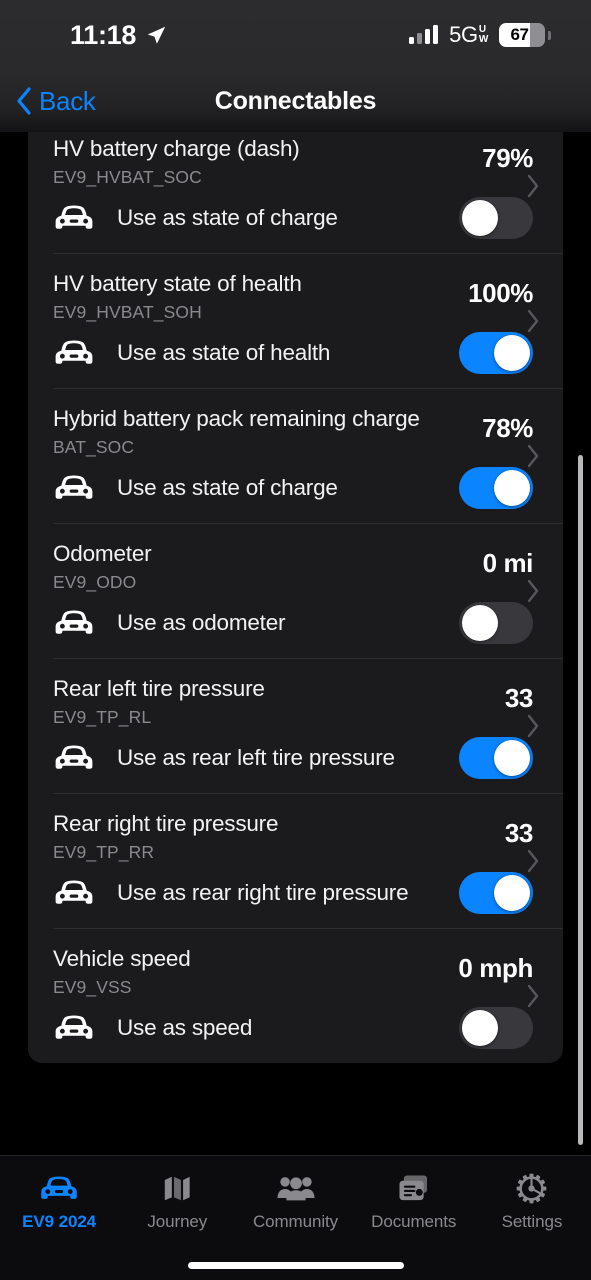 The image size is (591, 1280). What do you see at coordinates (295, 101) in the screenshot?
I see `navigation-bar: Back Connectables` at bounding box center [295, 101].